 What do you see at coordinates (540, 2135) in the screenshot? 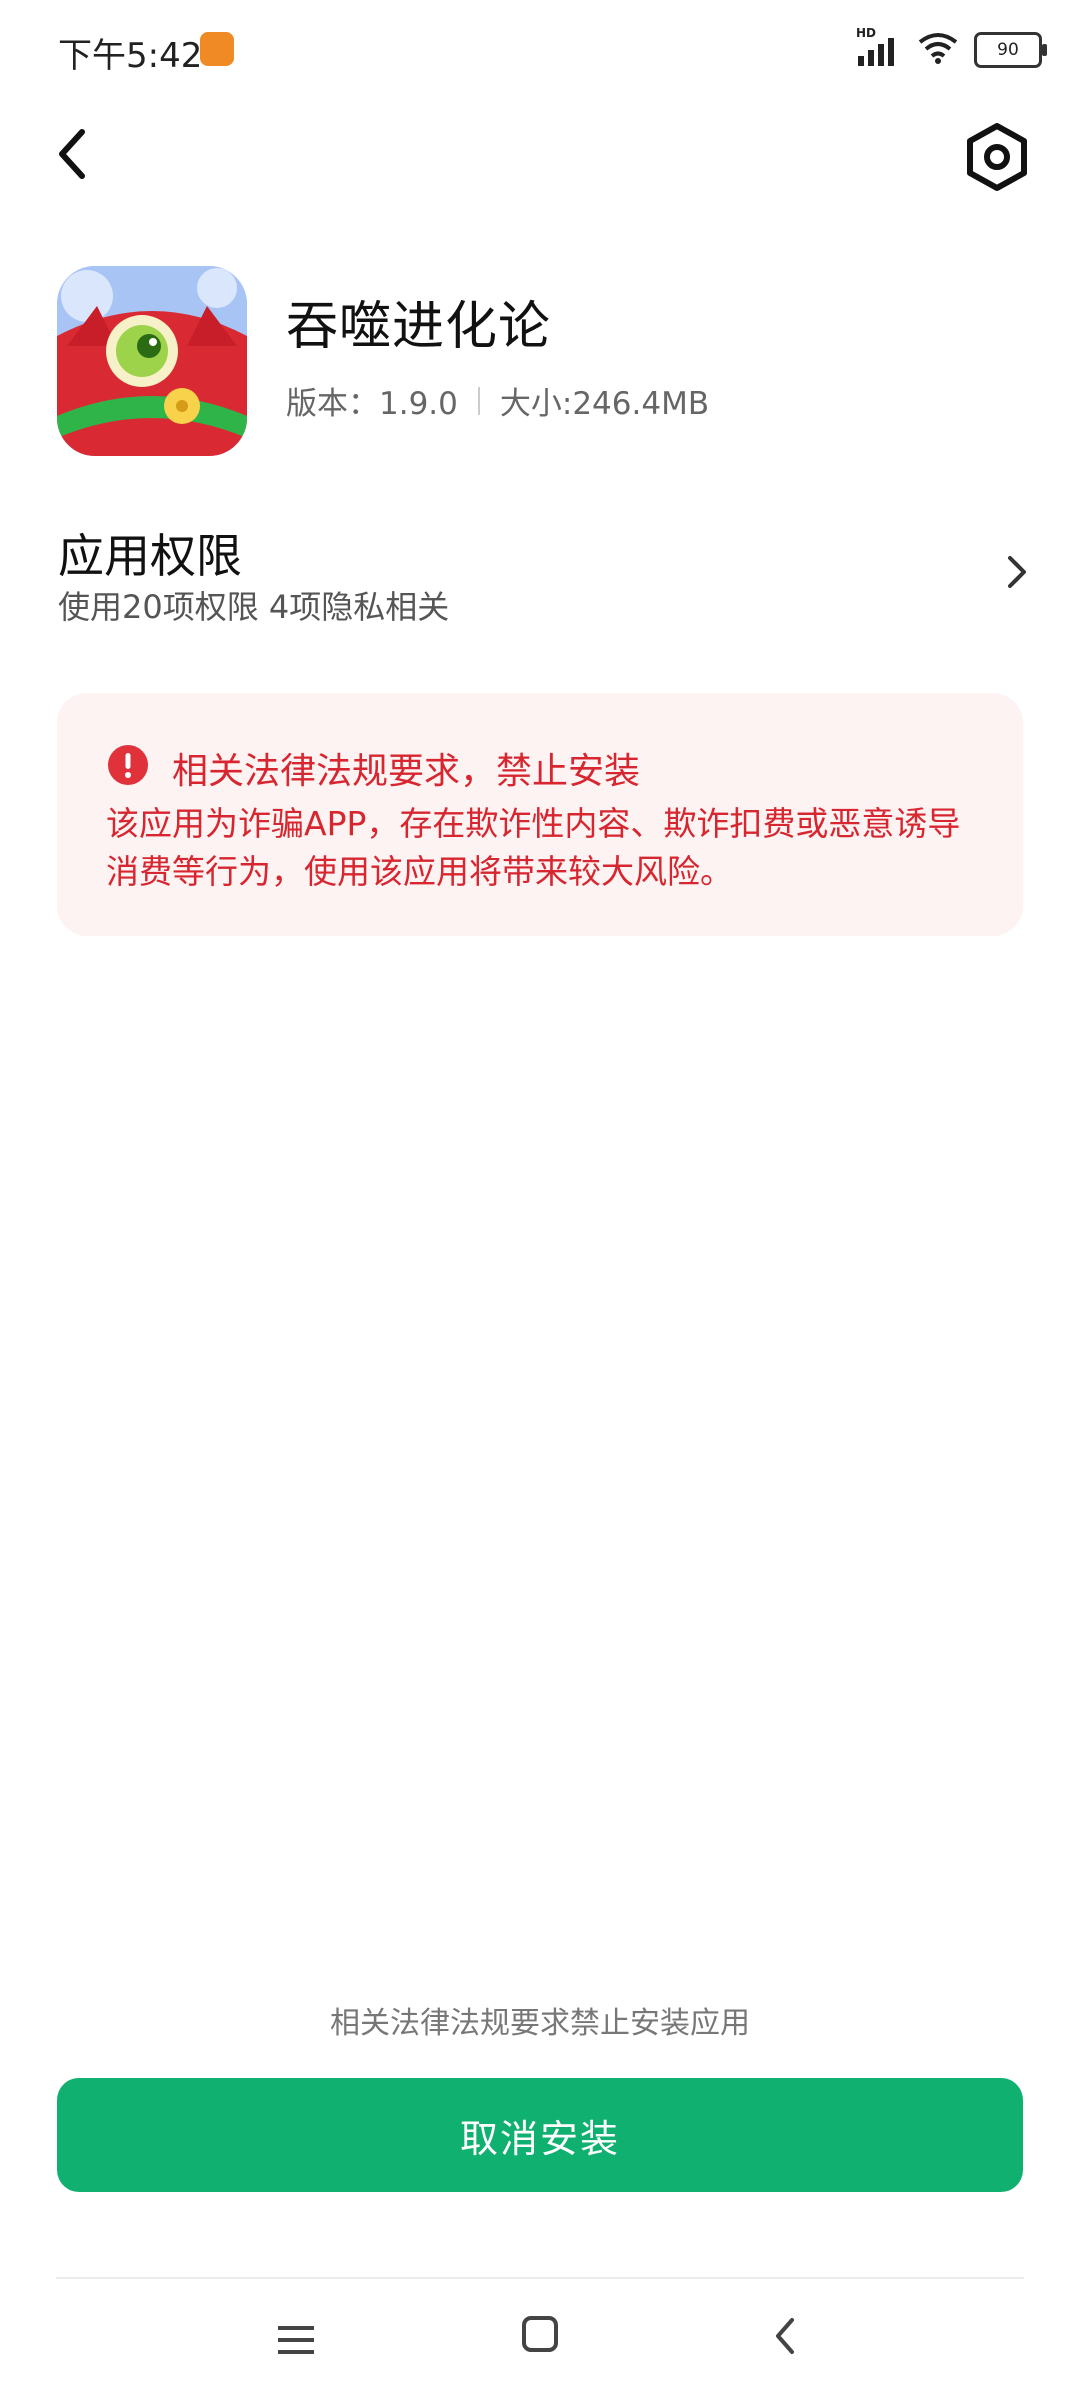
I see `cancel-install-button: 取消安装` at bounding box center [540, 2135].